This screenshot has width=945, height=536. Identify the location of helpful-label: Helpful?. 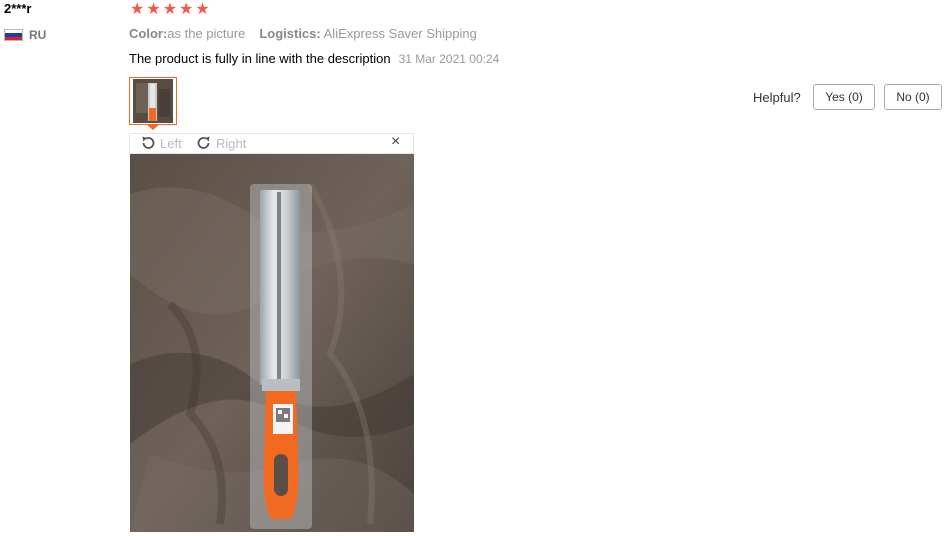
(777, 97).